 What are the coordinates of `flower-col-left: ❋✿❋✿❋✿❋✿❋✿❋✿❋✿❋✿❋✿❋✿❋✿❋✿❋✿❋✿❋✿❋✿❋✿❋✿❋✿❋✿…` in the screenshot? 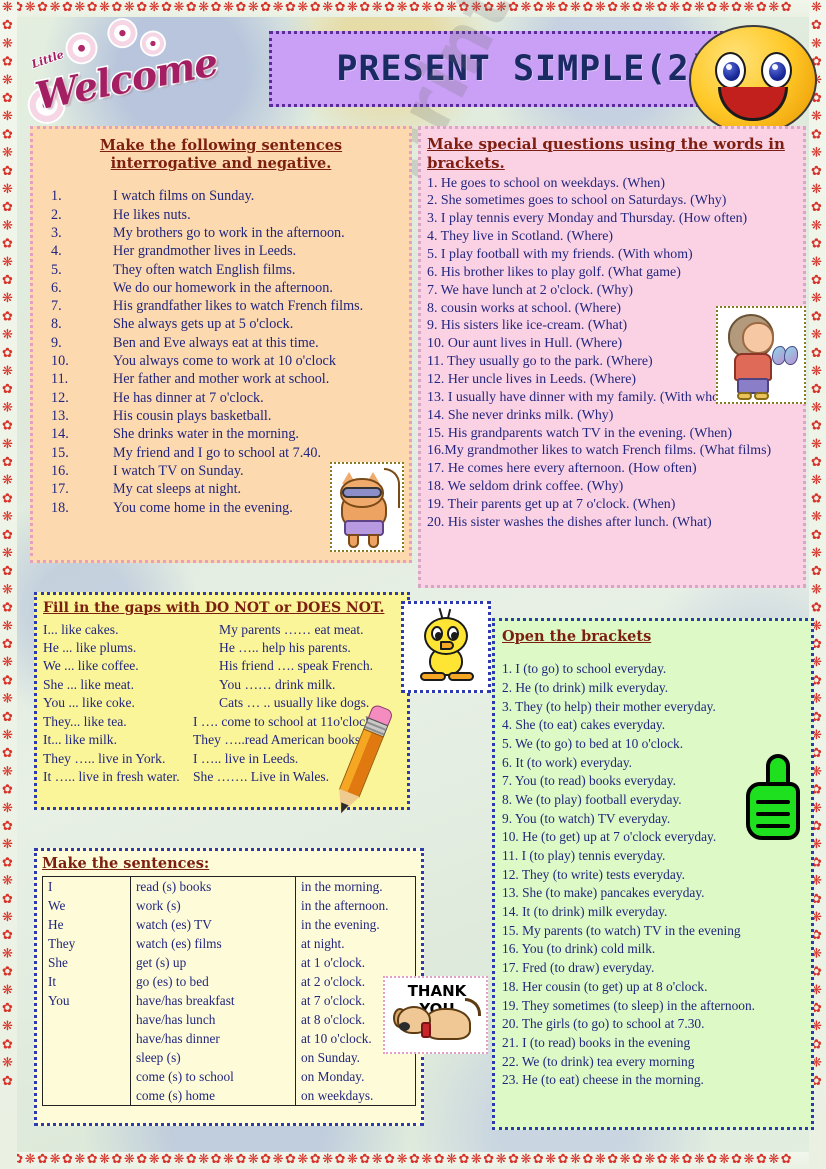 It's located at (7, 546).